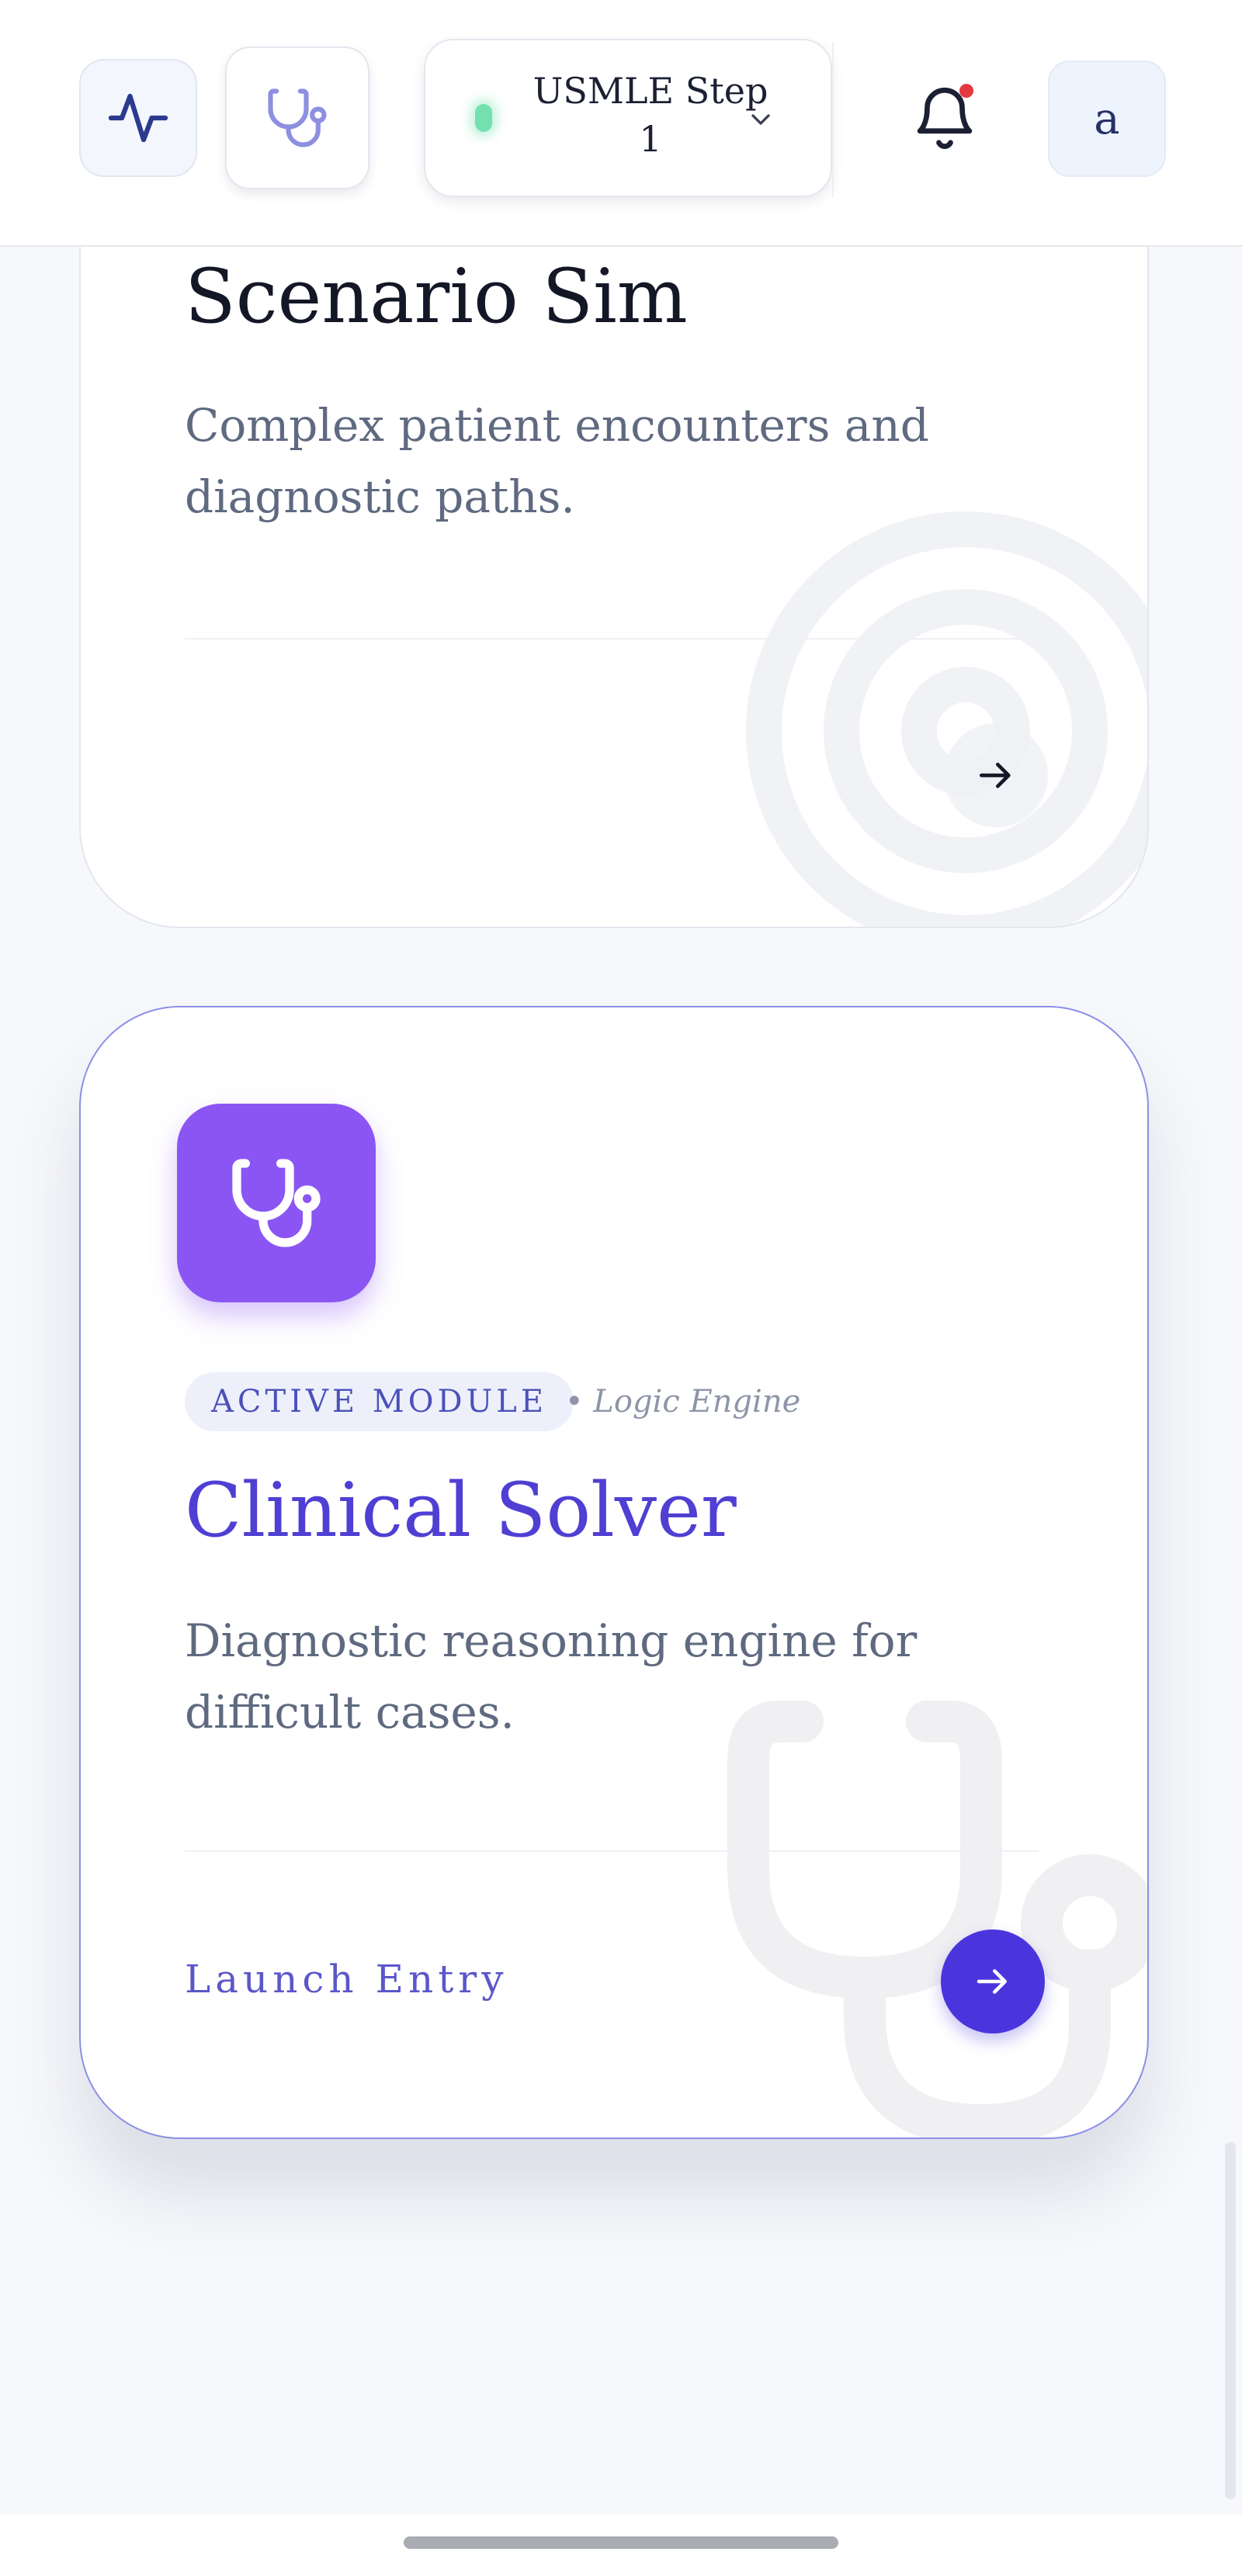 The height and width of the screenshot is (2576, 1242). I want to click on module-engine-label: • Logic Engine, so click(683, 1402).